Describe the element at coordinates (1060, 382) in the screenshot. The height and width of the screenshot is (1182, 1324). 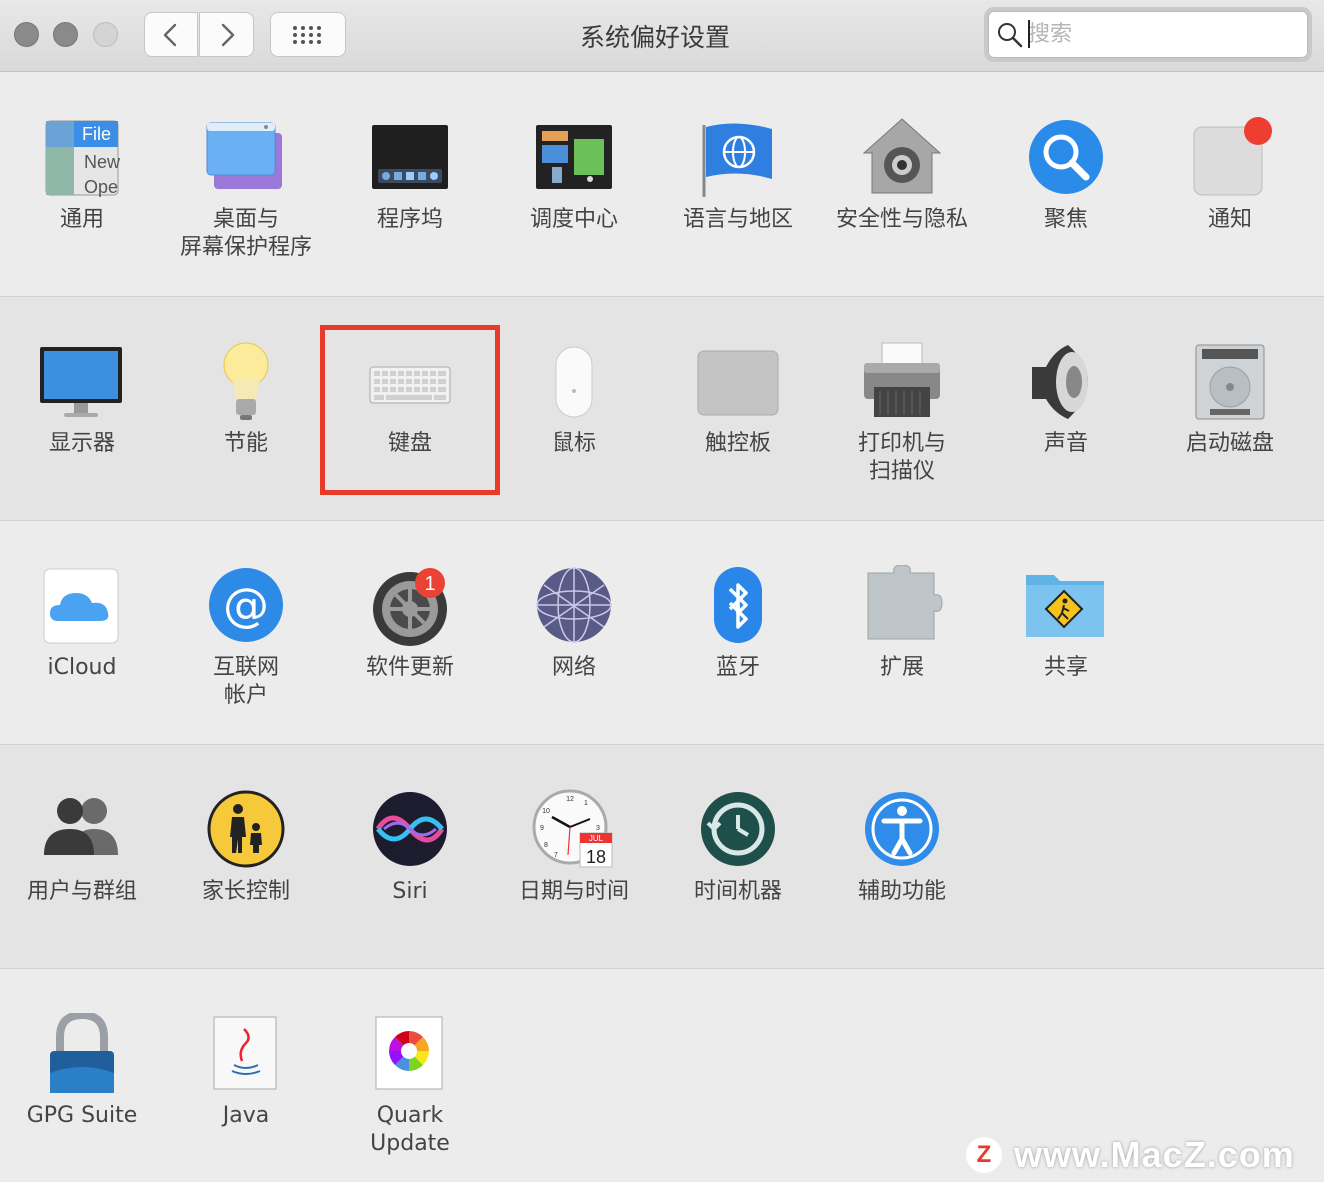
I see `speaker-icon` at that location.